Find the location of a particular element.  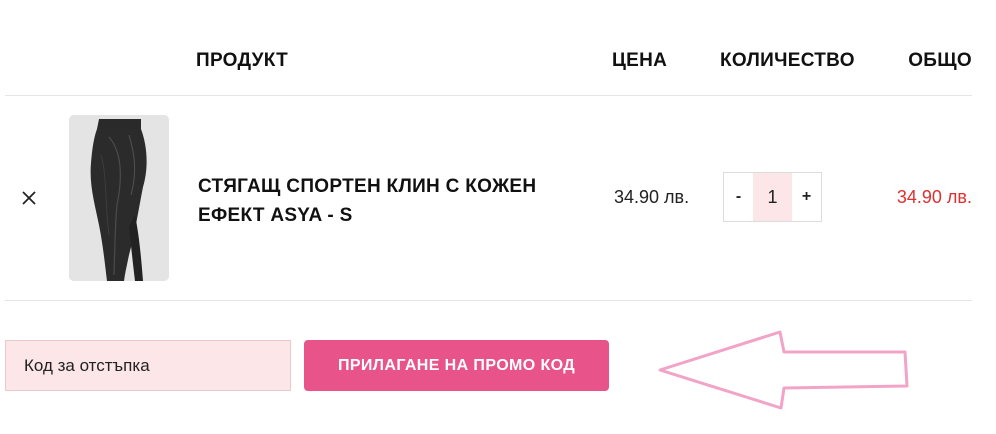

remove-item-button is located at coordinates (29, 198).